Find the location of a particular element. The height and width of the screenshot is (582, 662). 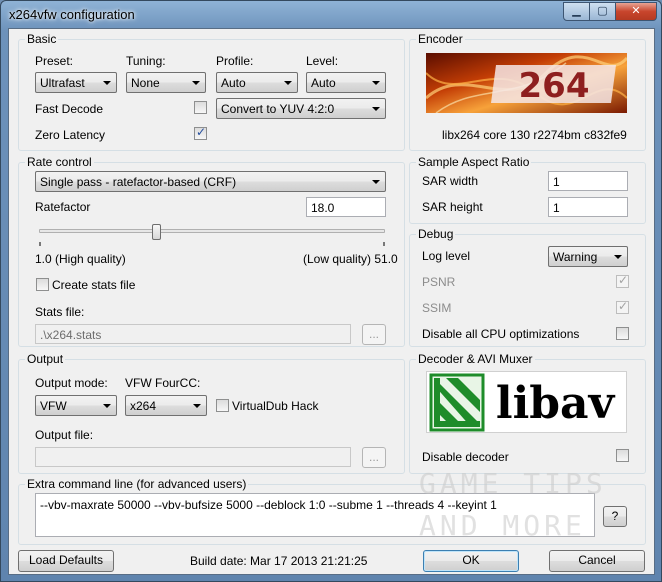

watermark-line-1: GAME TIPS is located at coordinates (513, 483).